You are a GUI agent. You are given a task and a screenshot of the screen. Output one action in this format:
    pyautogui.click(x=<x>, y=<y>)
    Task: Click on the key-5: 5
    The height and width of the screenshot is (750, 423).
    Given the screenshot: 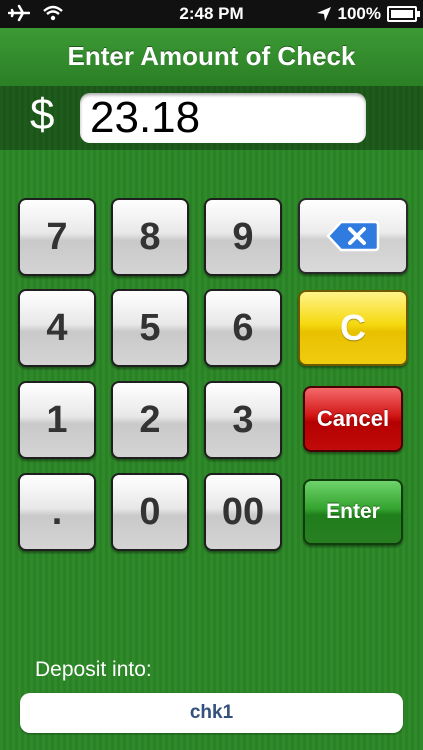 What is the action you would take?
    pyautogui.click(x=150, y=328)
    